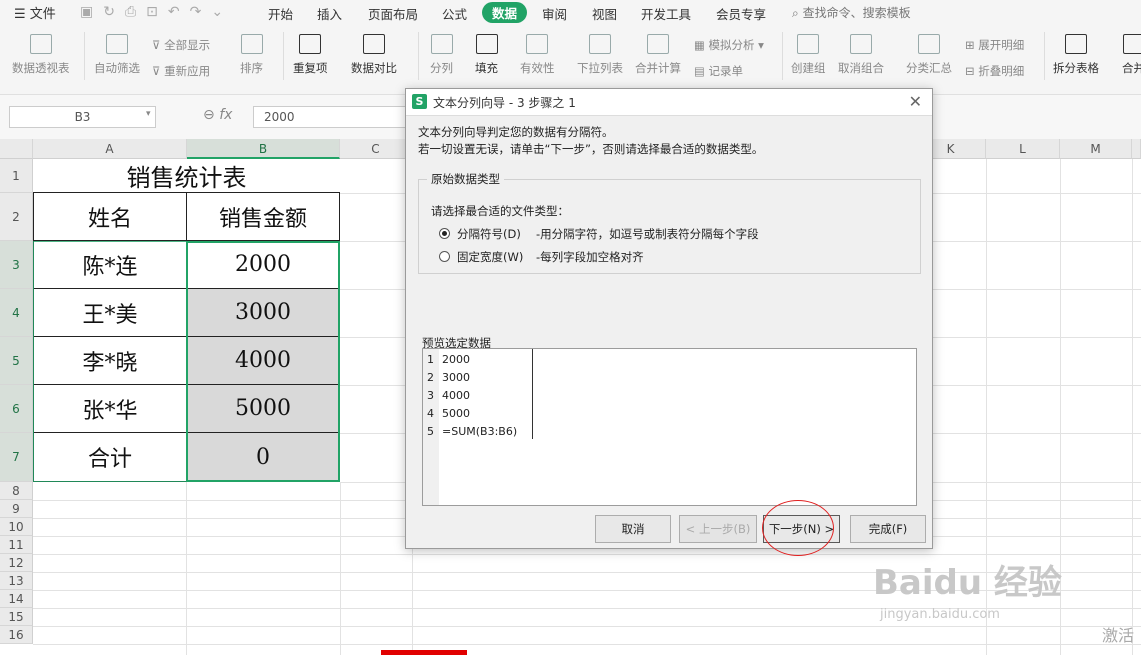 The width and height of the screenshot is (1141, 655). I want to click on row-header-3: 3, so click(16, 265).